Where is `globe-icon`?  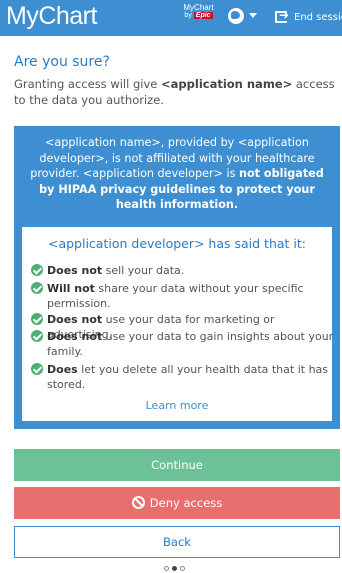
globe-icon is located at coordinates (236, 16).